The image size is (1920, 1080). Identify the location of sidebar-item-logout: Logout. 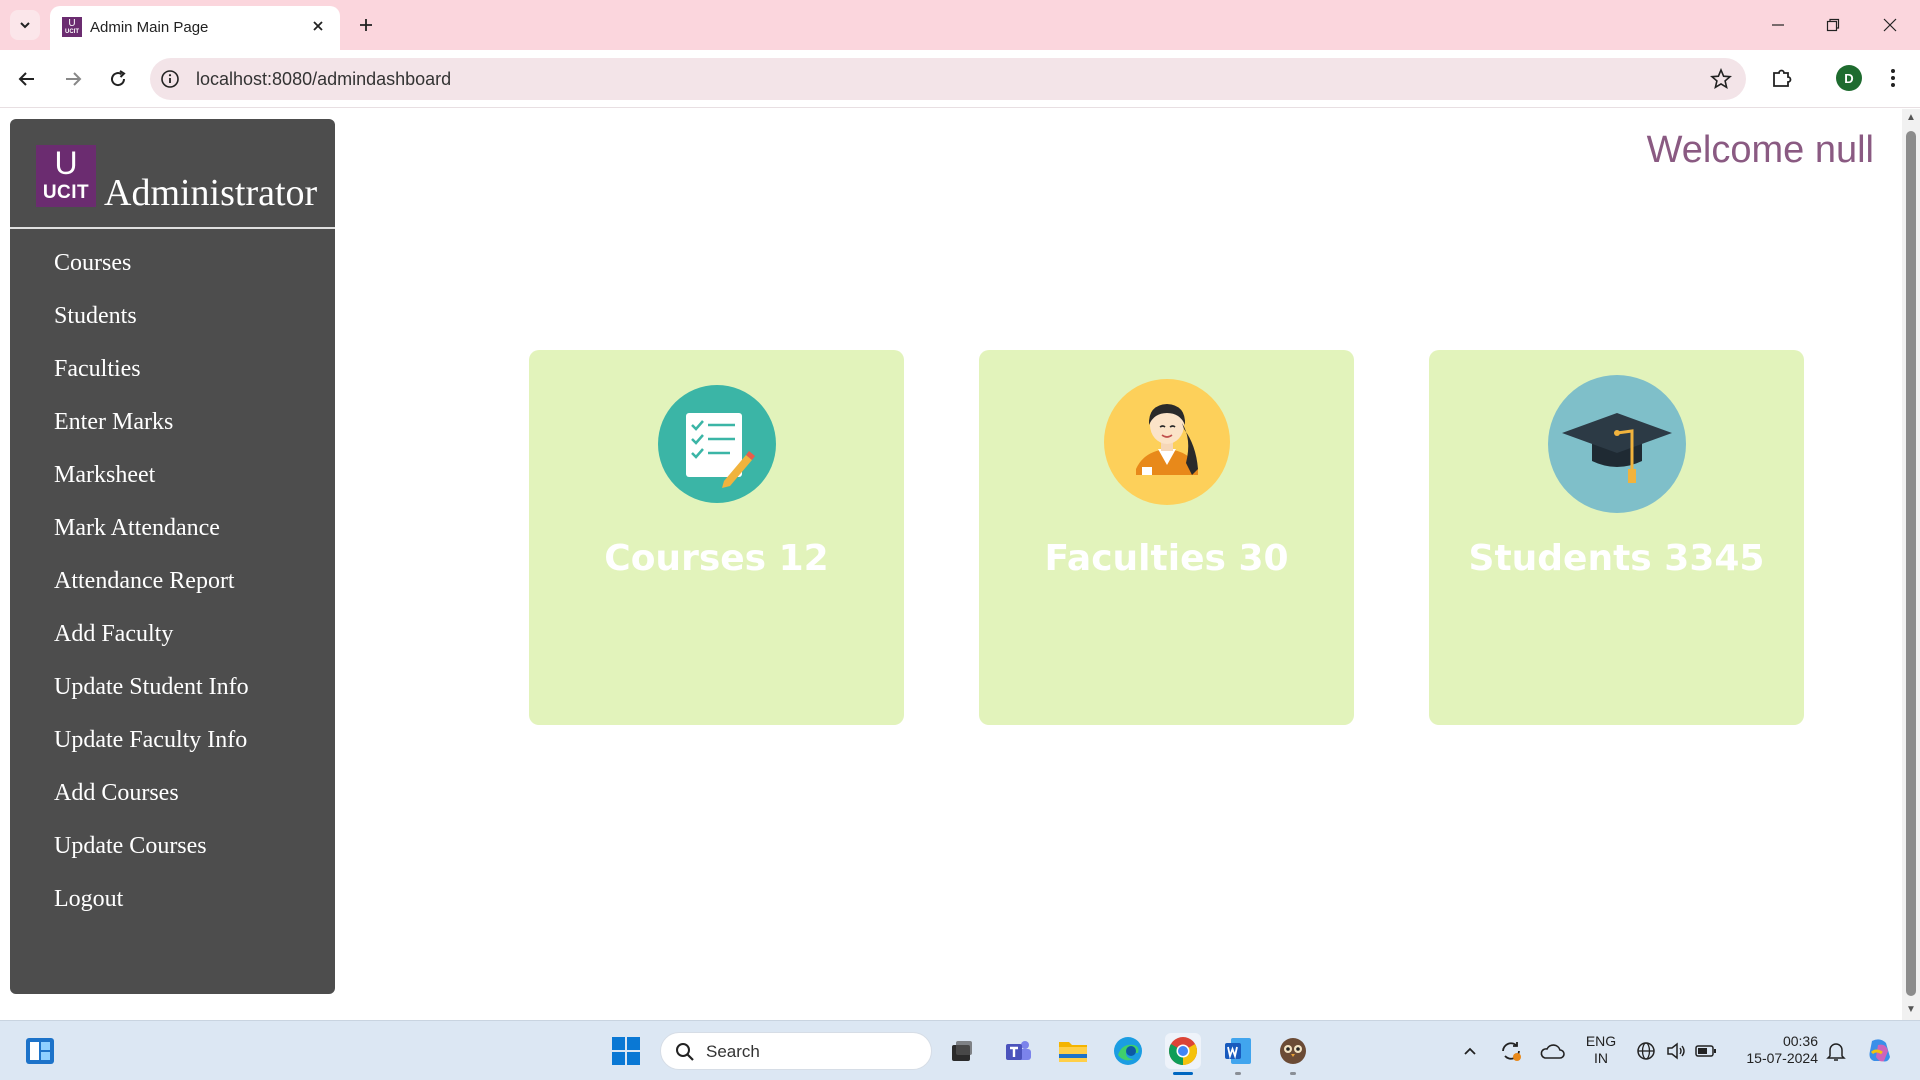
(172, 909).